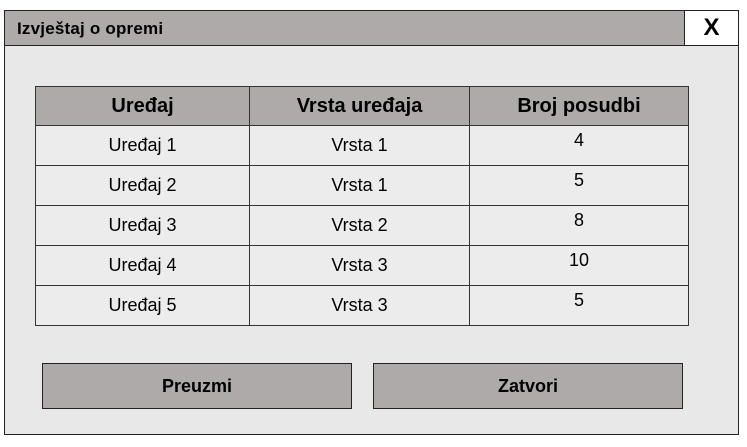 This screenshot has height=447, width=747. I want to click on download-button: Preuzmi, so click(197, 386).